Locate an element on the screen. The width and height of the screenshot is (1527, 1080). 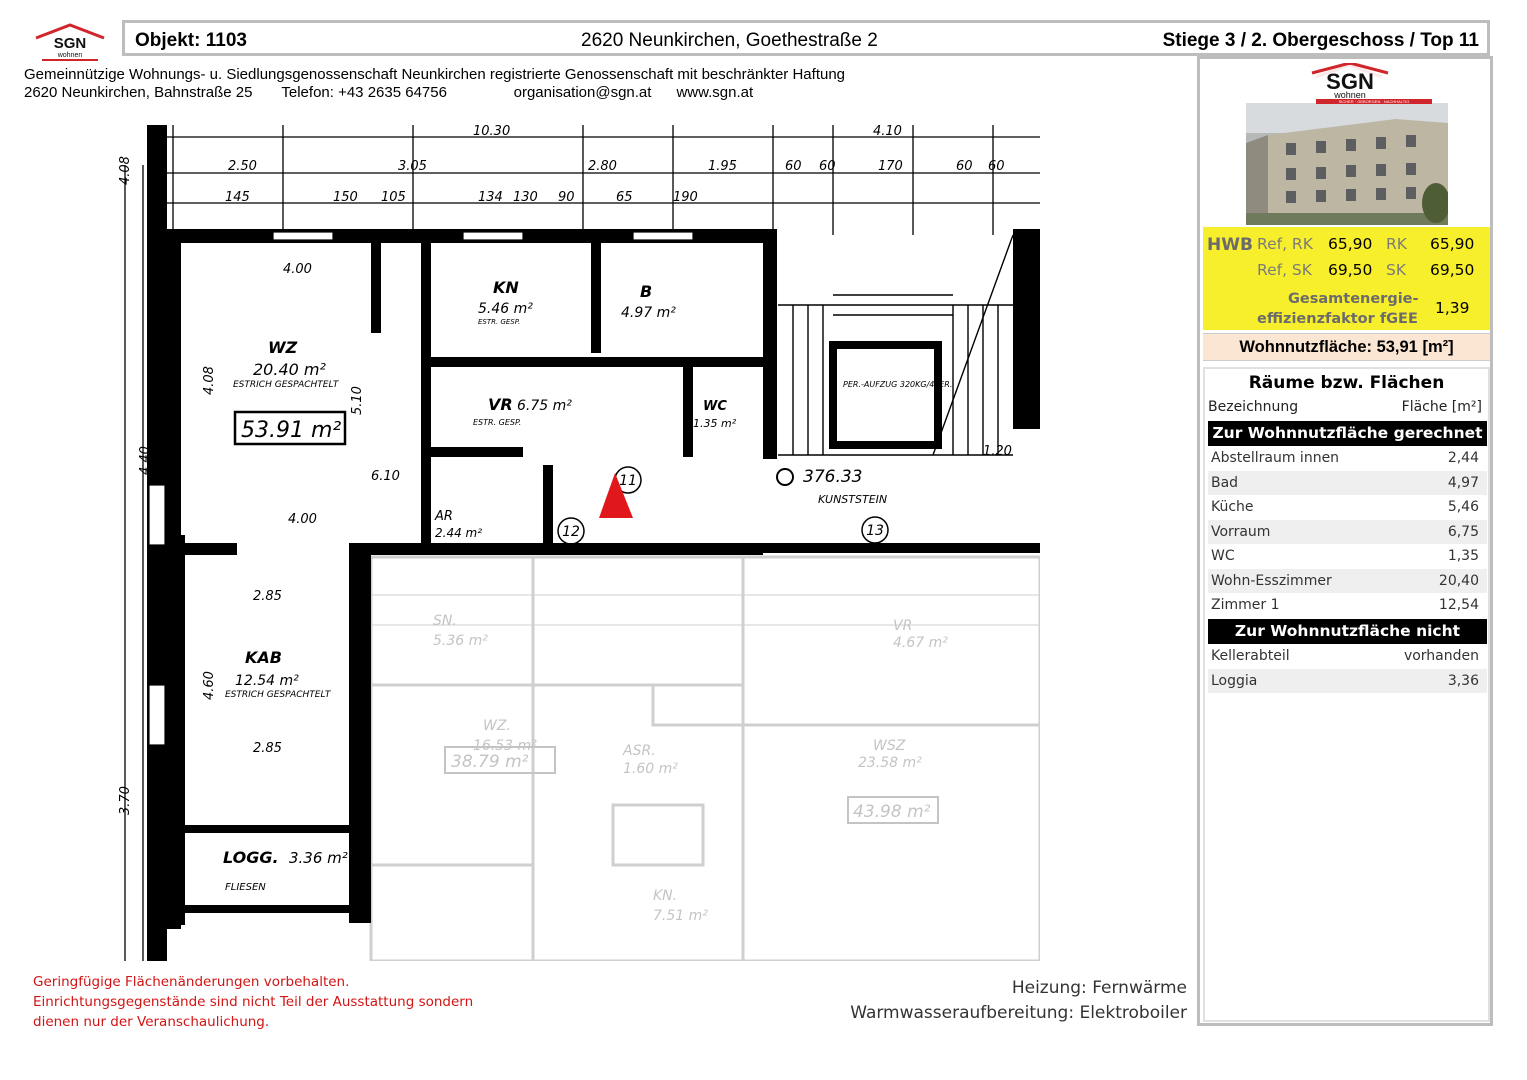
ghost-room-area: 7.51 m² is located at coordinates (680, 916).